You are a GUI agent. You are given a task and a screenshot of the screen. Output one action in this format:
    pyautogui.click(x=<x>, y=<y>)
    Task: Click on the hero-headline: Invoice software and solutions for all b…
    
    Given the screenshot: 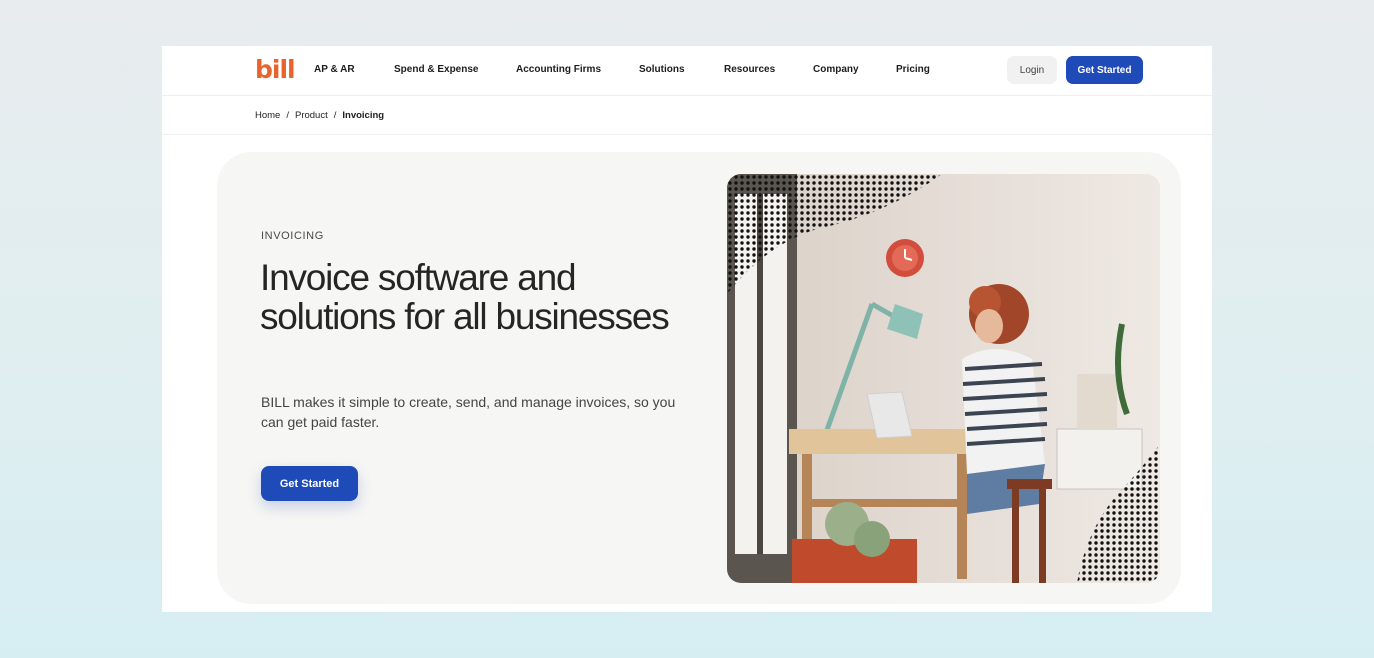 What is the action you would take?
    pyautogui.click(x=465, y=297)
    